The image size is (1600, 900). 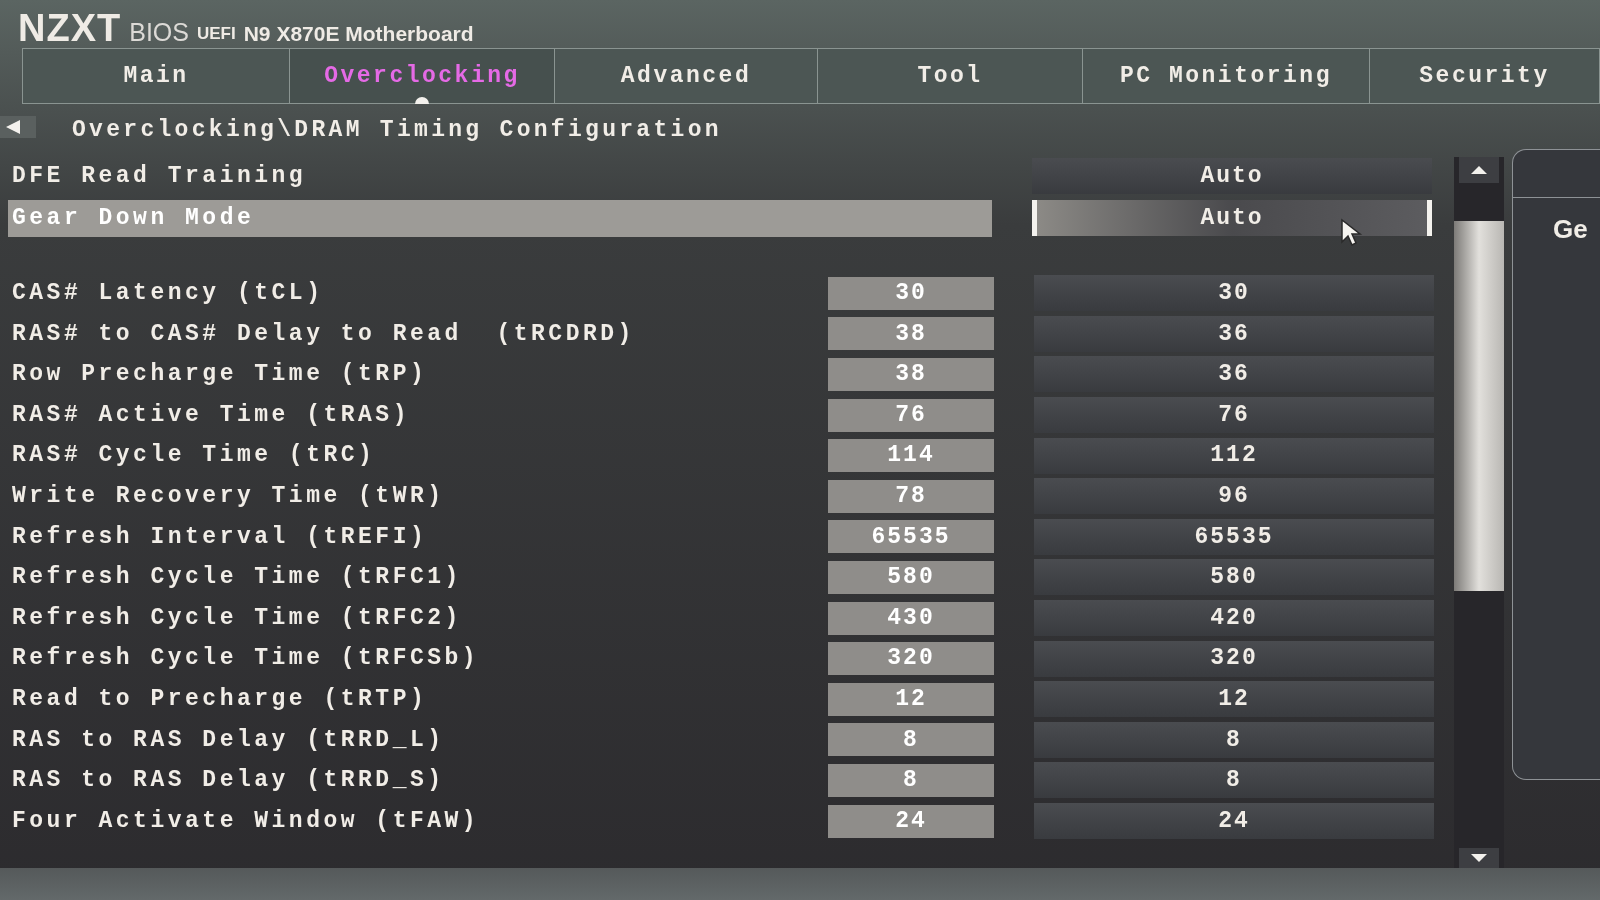 I want to click on value-field: 320, so click(x=1234, y=658).